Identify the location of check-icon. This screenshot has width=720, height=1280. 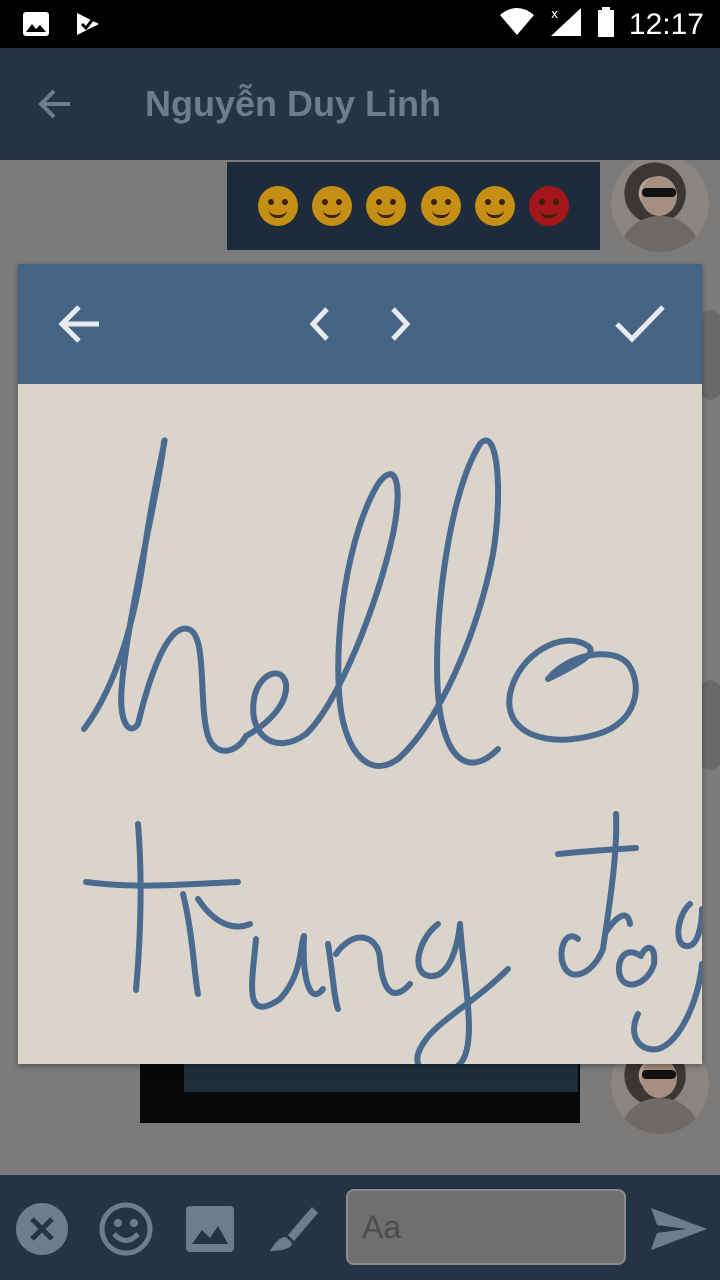
(640, 324).